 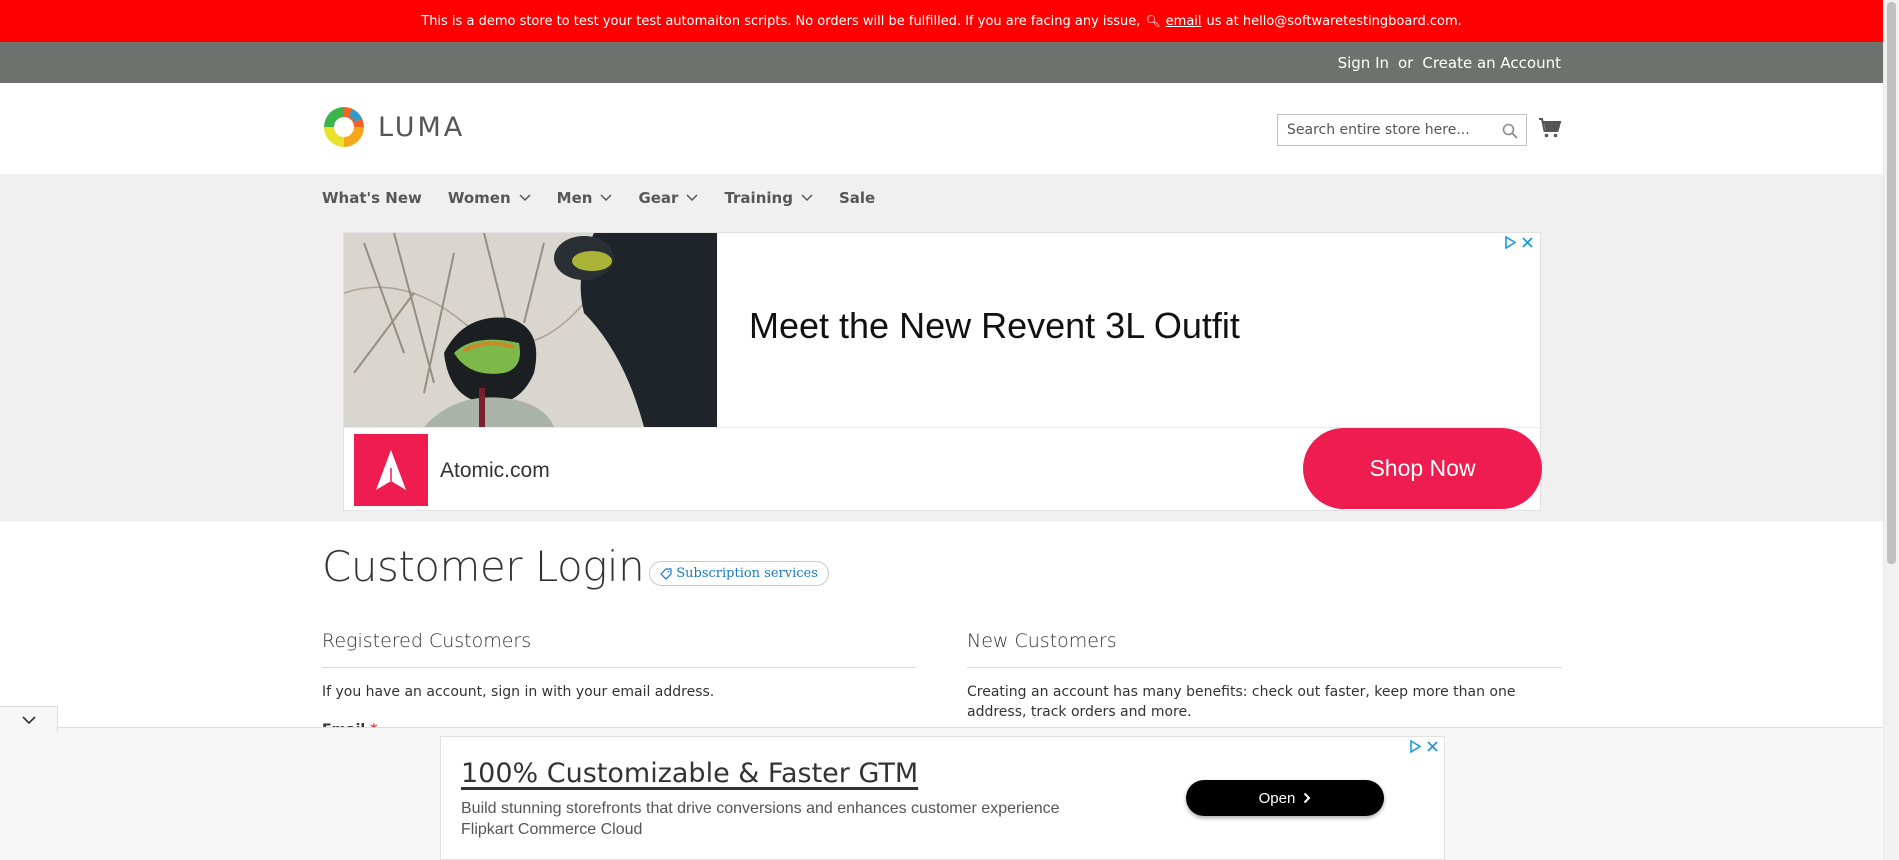 I want to click on chevron-right-icon, so click(x=1307, y=798).